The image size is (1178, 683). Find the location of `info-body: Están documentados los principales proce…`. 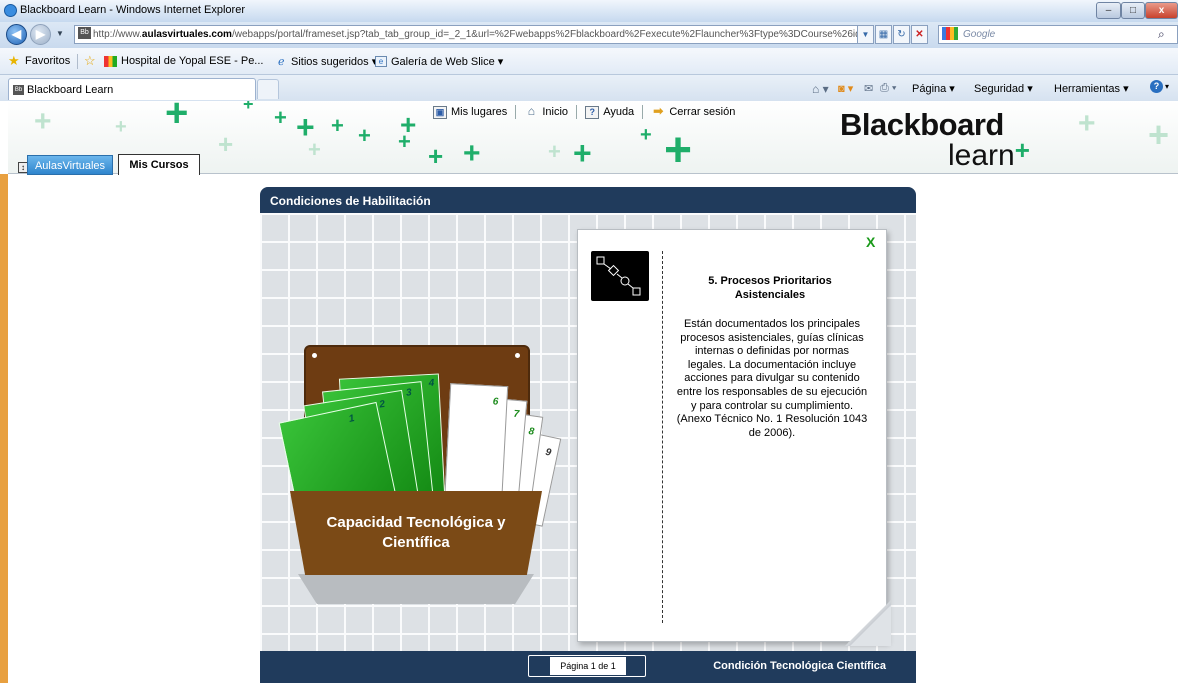

info-body: Están documentados los principales proce… is located at coordinates (772, 378).